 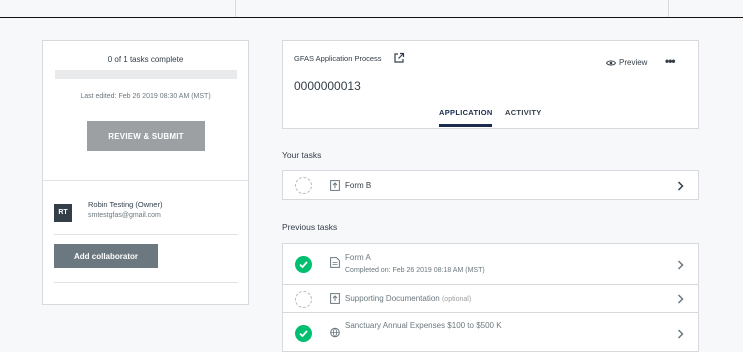 What do you see at coordinates (399, 58) in the screenshot?
I see `external-link-icon` at bounding box center [399, 58].